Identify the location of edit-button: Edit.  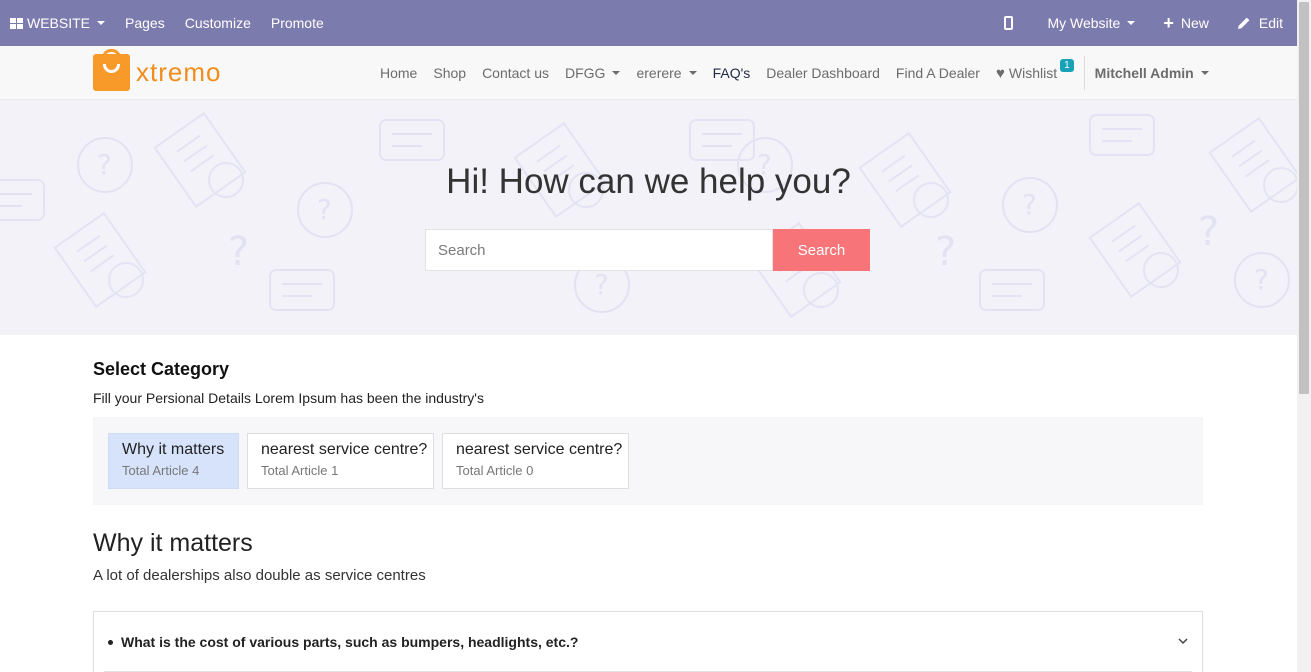
(1260, 23).